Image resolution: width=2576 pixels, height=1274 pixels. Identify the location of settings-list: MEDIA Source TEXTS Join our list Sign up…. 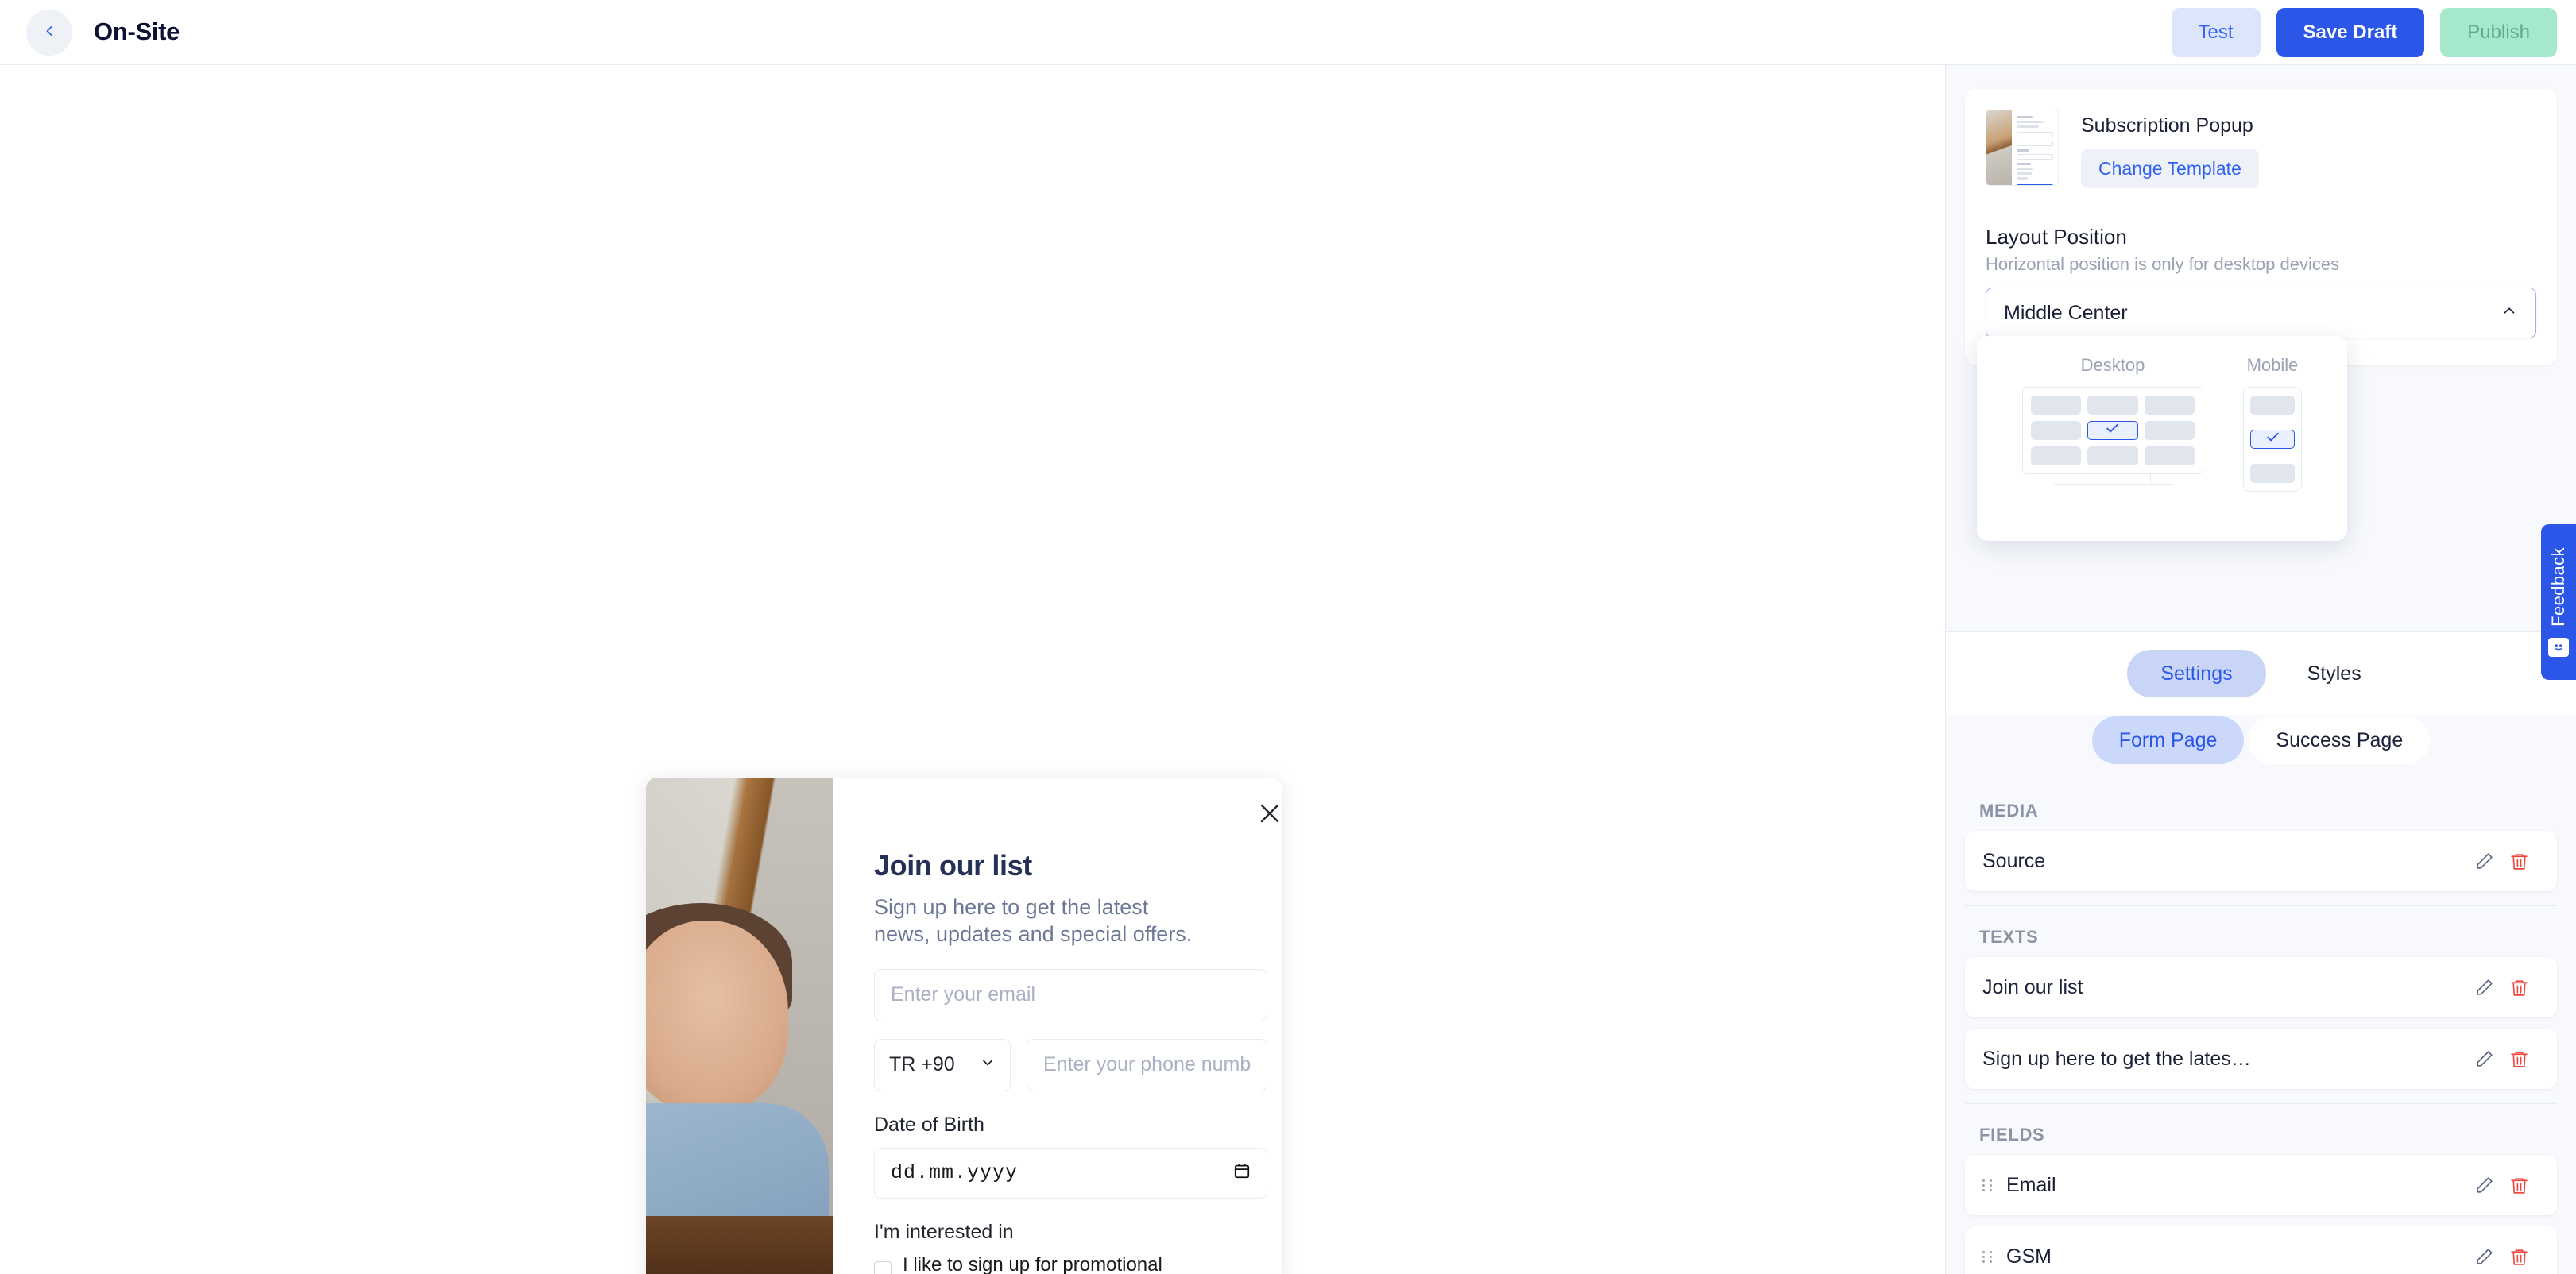
(2261, 1027).